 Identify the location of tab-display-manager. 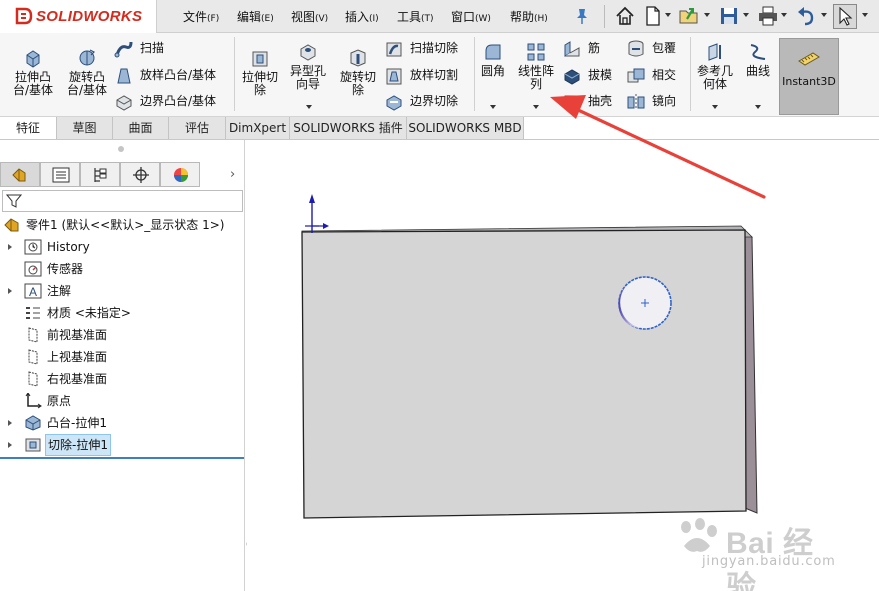
(180, 174).